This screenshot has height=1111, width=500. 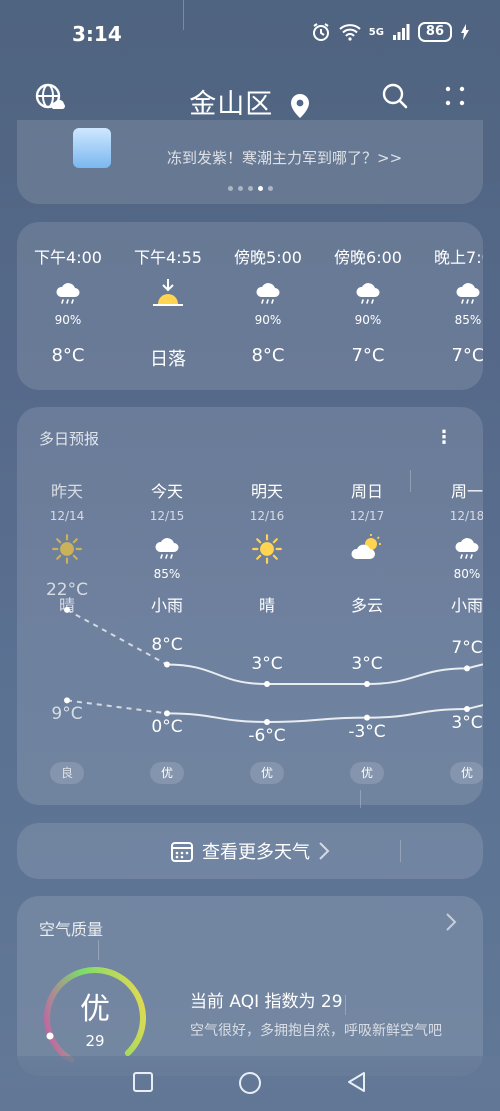 I want to click on location-title: 金山区, so click(x=250, y=101).